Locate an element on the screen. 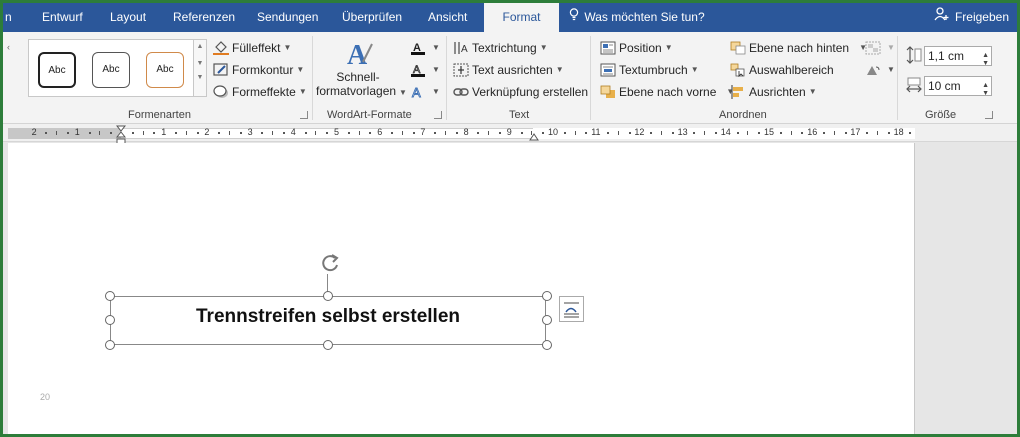 This screenshot has height=437, width=1020. quick-styles-label-1: Schnell- is located at coordinates (358, 77).